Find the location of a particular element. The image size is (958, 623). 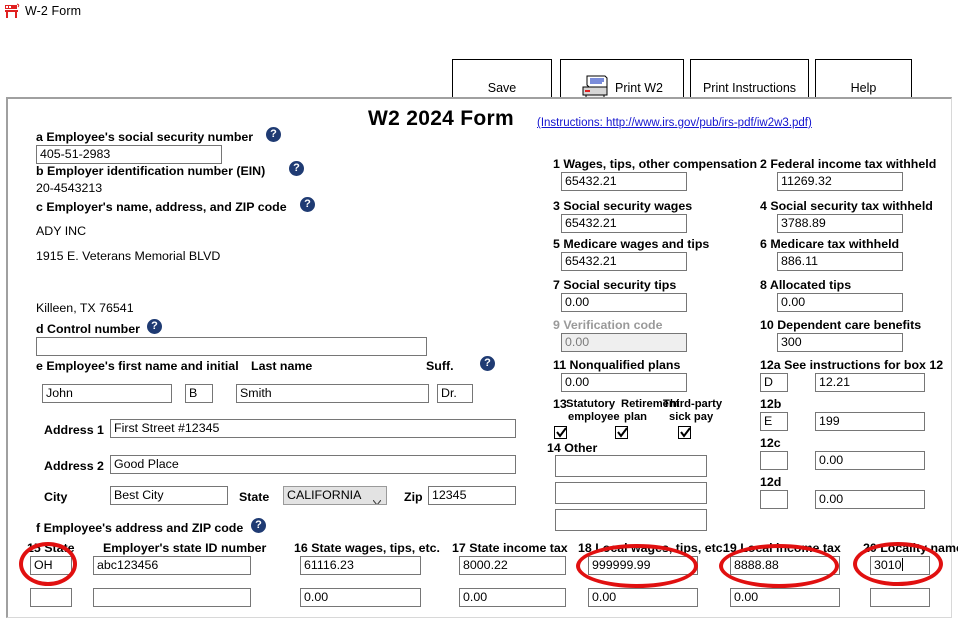

box-3-label: 3 Social security wages is located at coordinates (623, 206).